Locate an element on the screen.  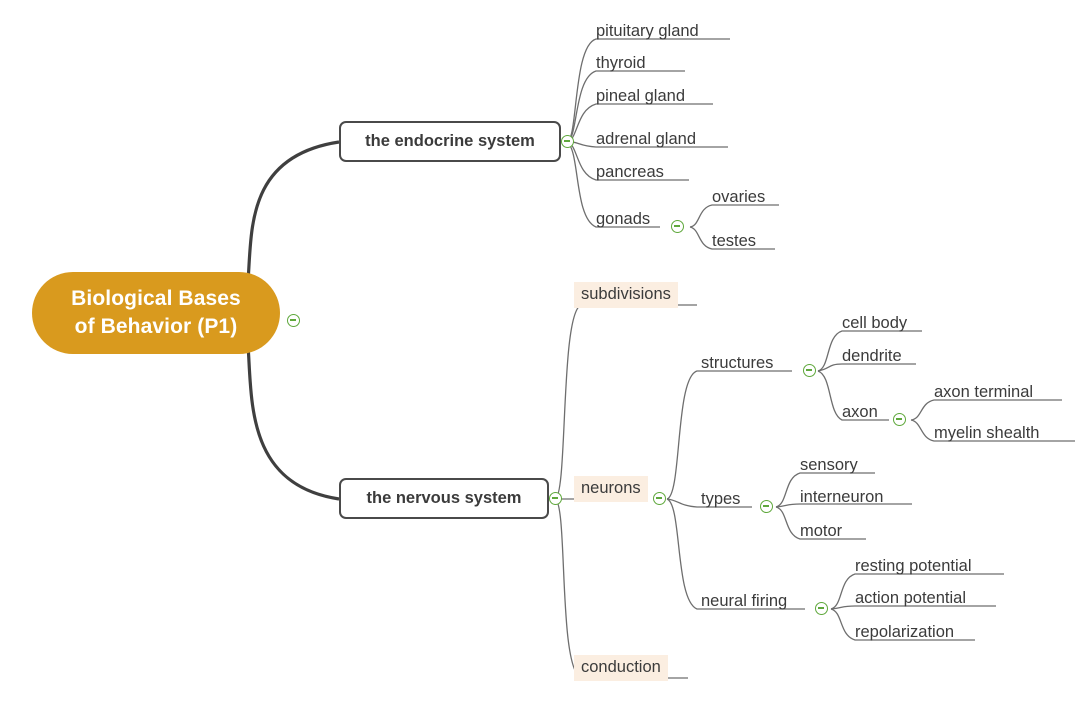
toggle-neurons is located at coordinates (659, 498).